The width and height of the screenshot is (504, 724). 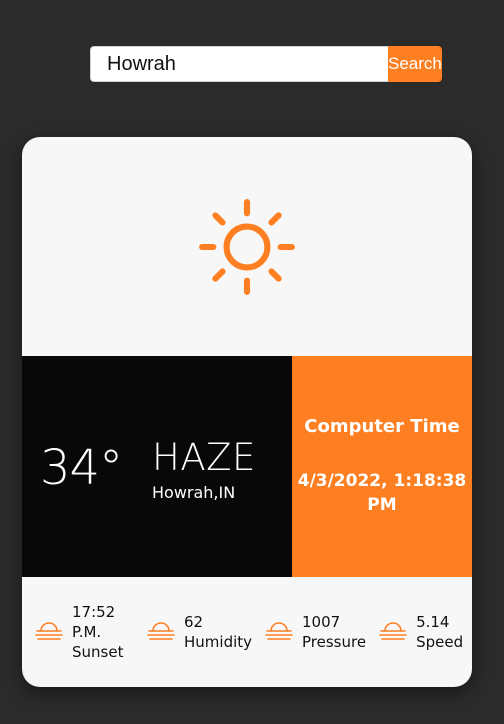 I want to click on stat-value: 17:52 P.M., so click(x=94, y=622).